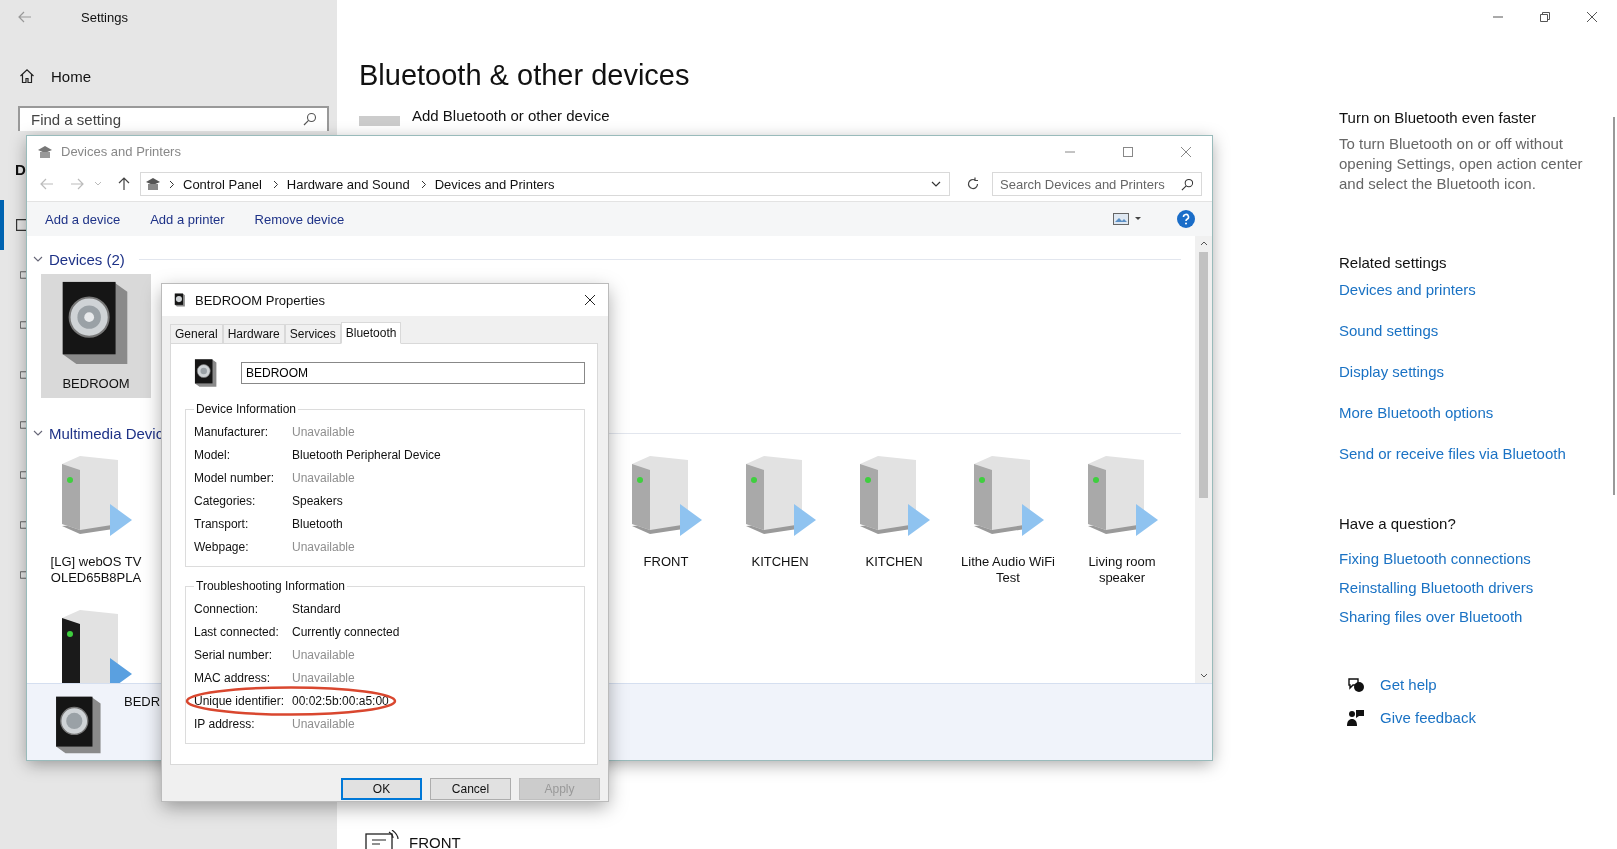  I want to click on restore-icon, so click(1545, 17).